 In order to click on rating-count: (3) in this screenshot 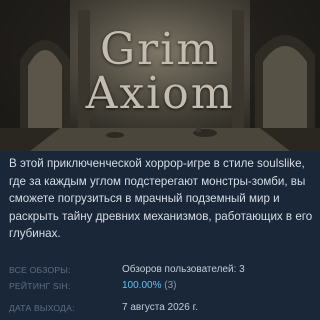, I will do `click(170, 285)`.